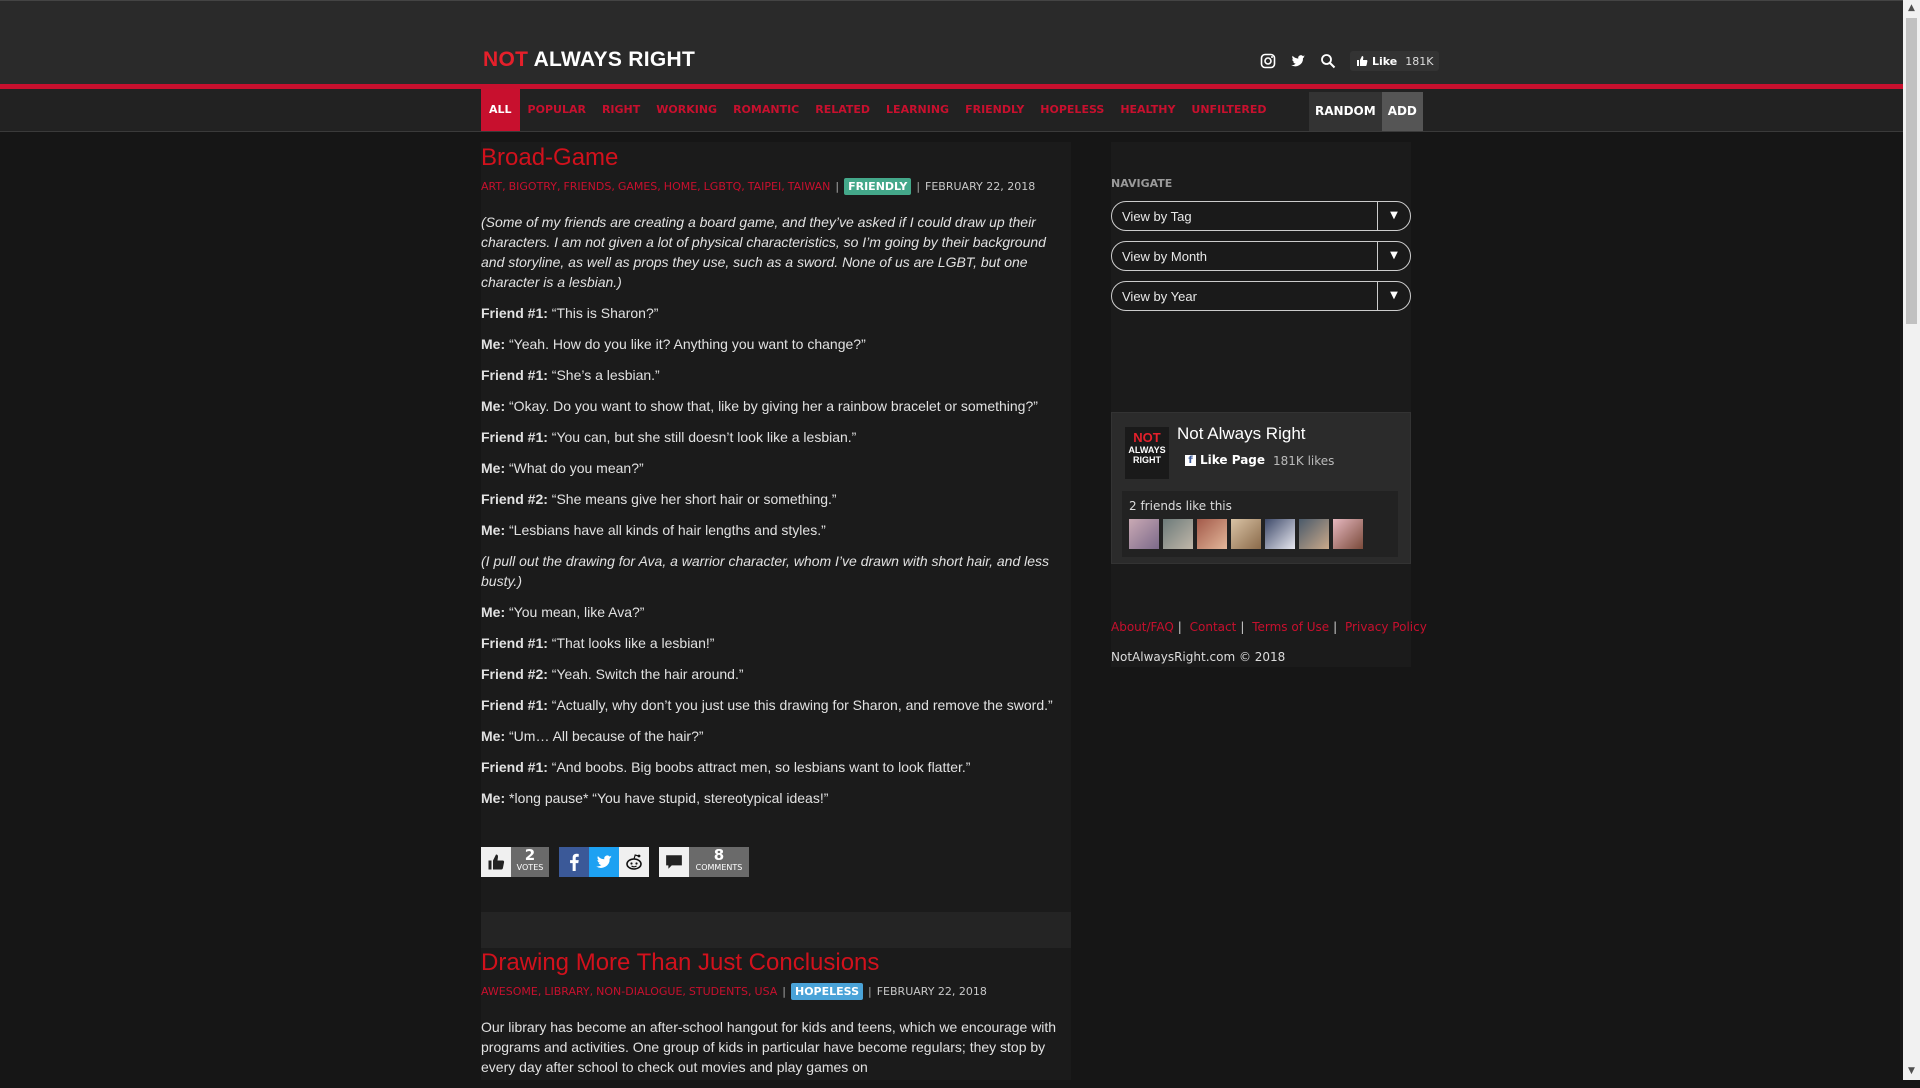  Describe the element at coordinates (570, 313) in the screenshot. I see `story-paragraph: Friend #1: “This is Sharon?”` at that location.